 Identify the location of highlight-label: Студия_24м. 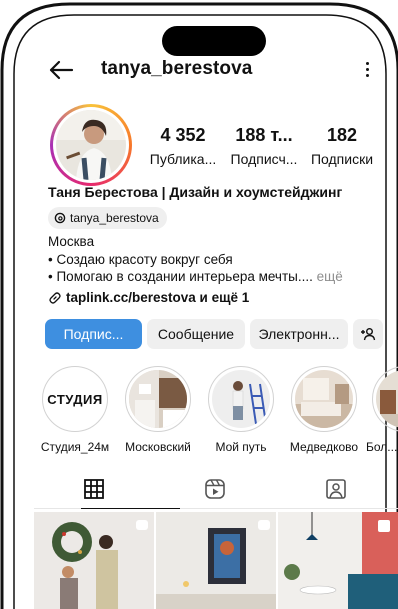
(75, 447).